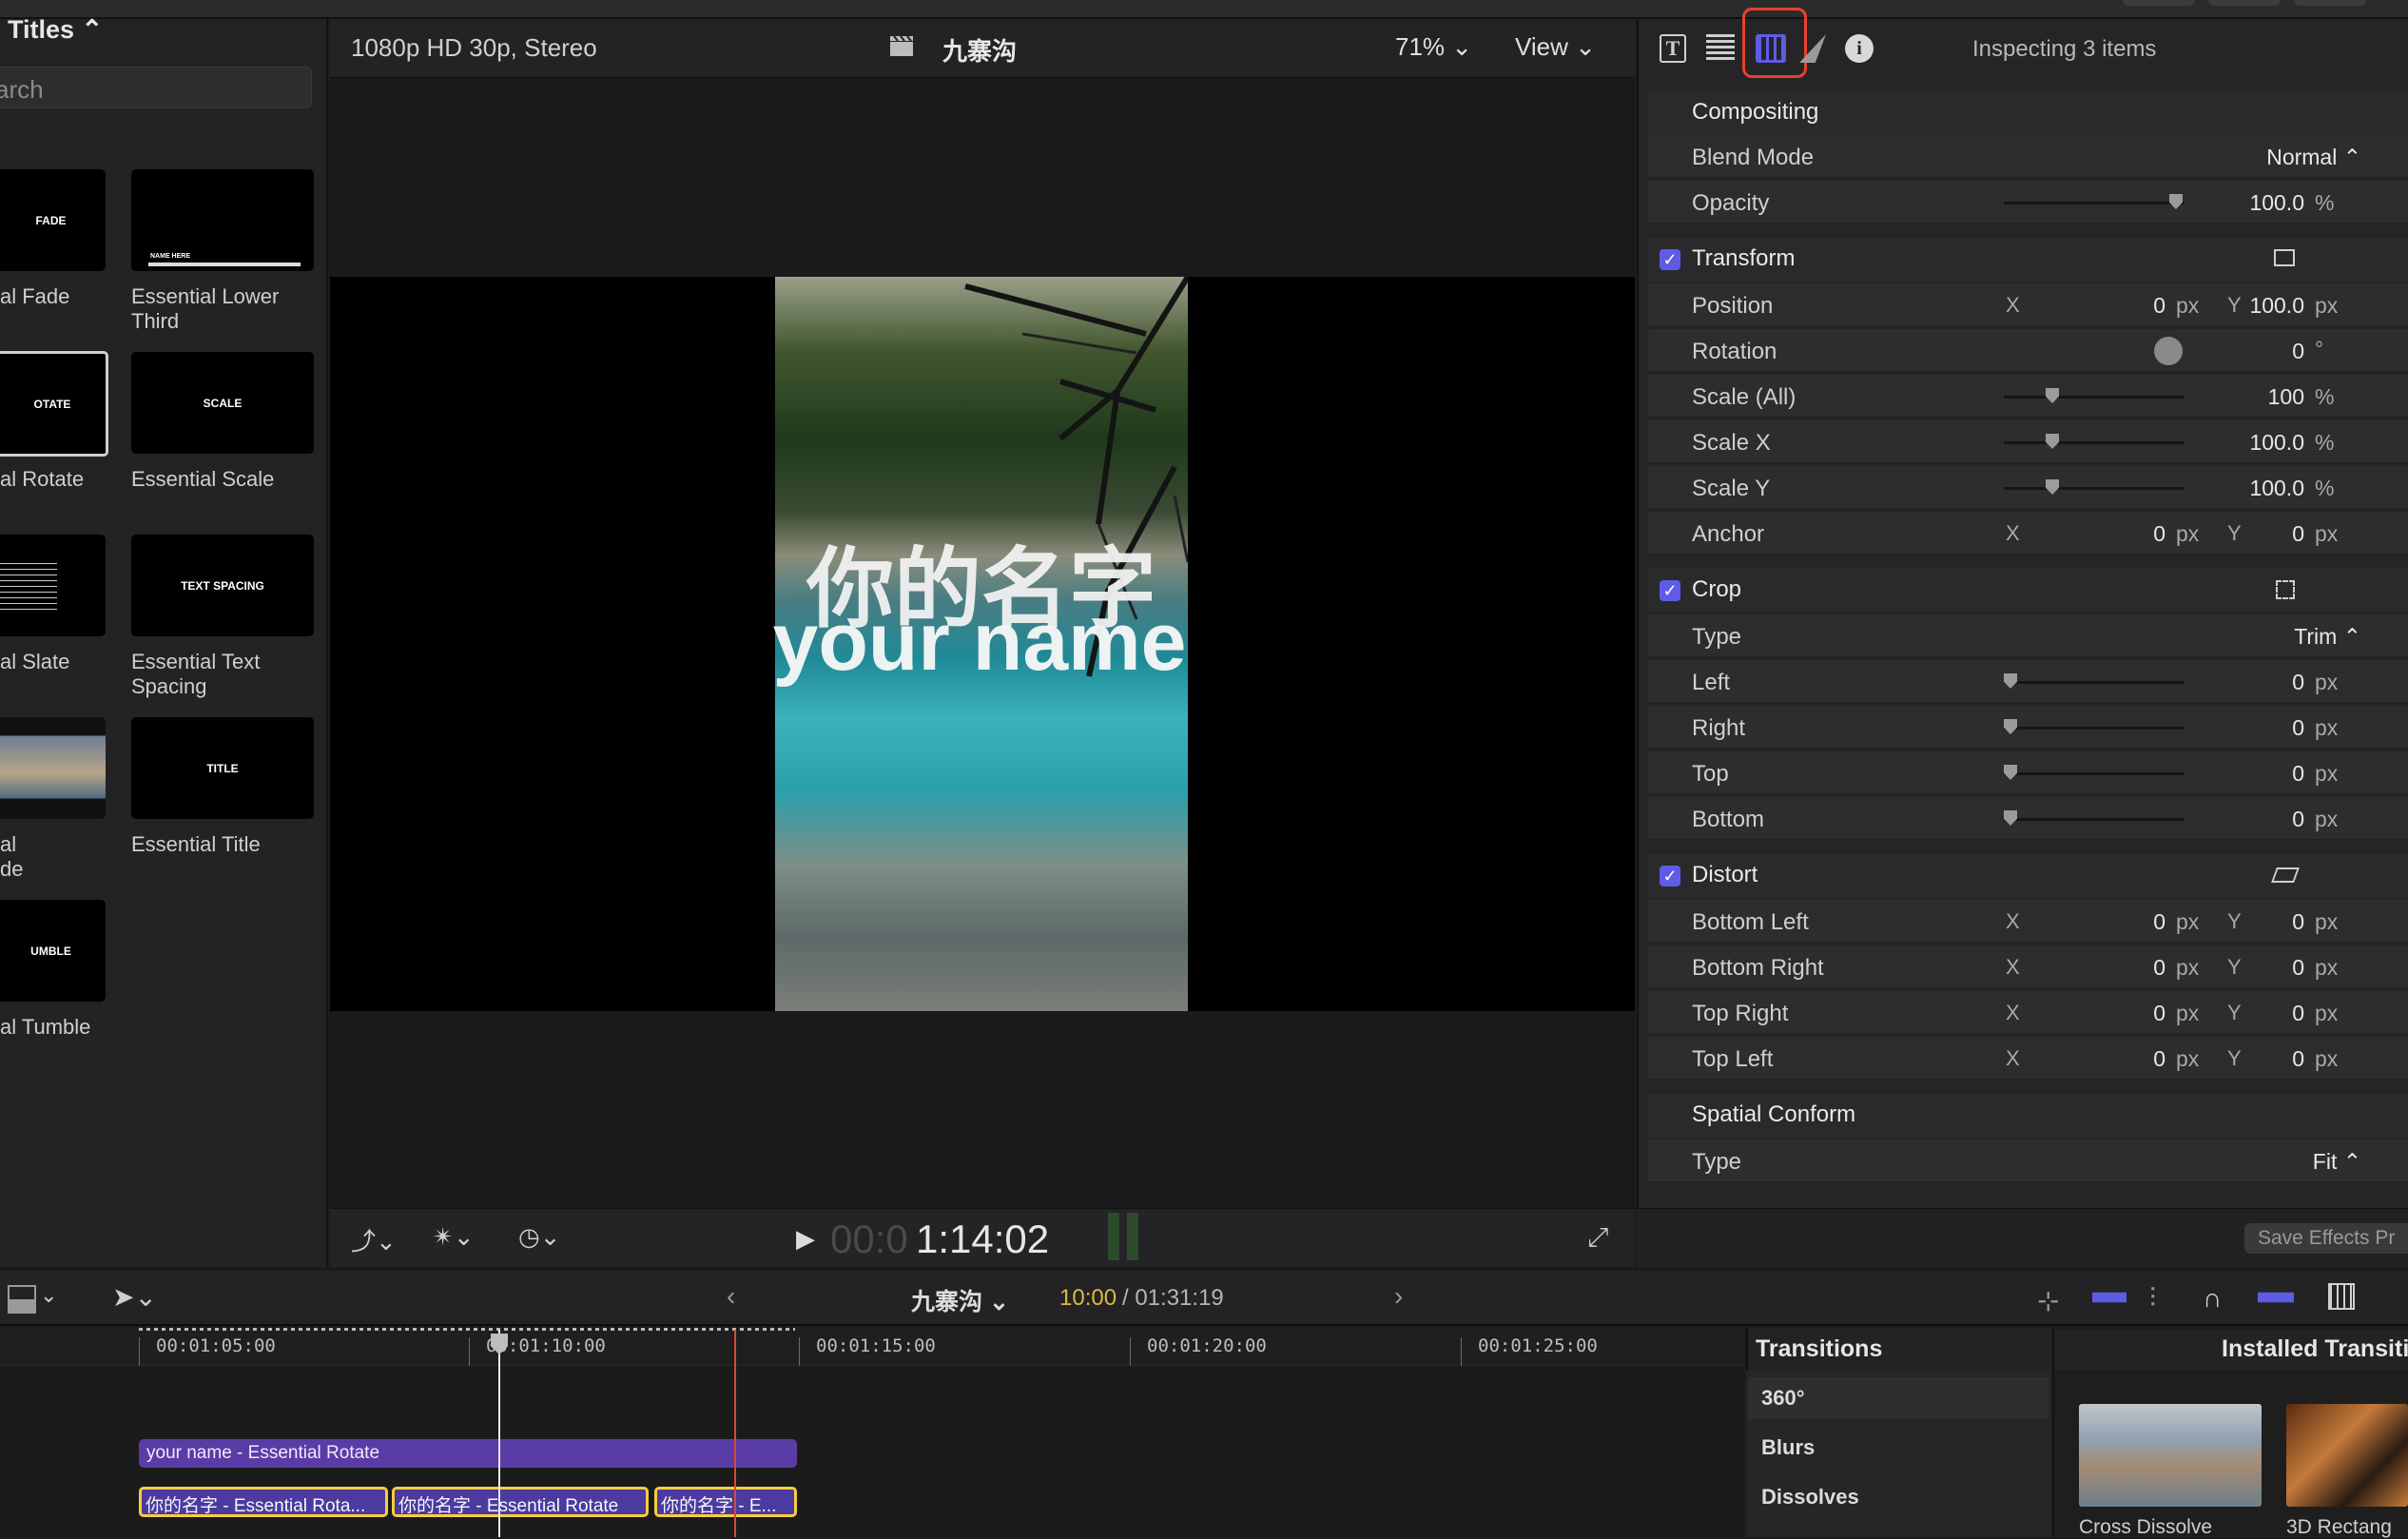 The height and width of the screenshot is (1539, 2408). What do you see at coordinates (1433, 47) in the screenshot?
I see `zoom-dropdown: 71% ⌄` at bounding box center [1433, 47].